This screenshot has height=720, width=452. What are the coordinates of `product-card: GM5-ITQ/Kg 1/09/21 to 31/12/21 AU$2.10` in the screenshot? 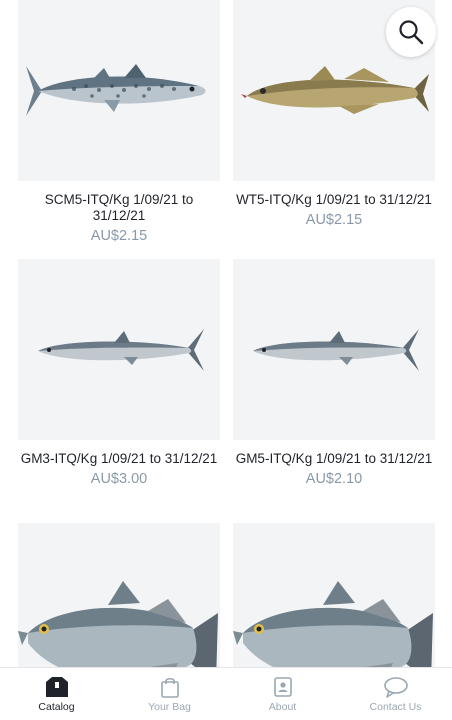 It's located at (334, 373).